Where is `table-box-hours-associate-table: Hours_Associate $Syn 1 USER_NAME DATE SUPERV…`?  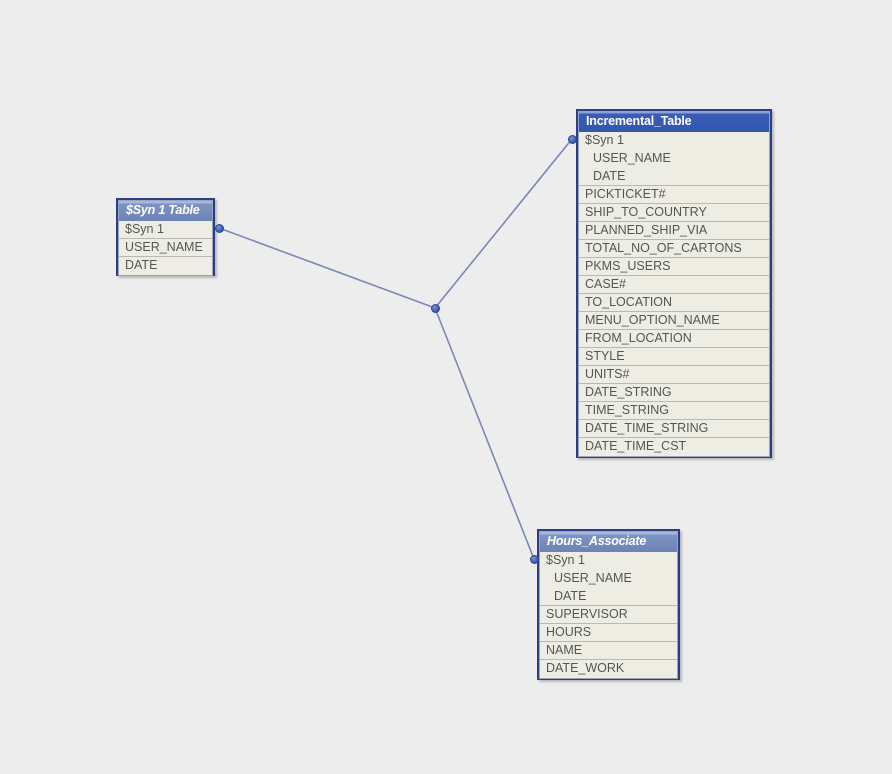
table-box-hours-associate-table: Hours_Associate $Syn 1 USER_NAME DATE SUPERV… is located at coordinates (608, 604).